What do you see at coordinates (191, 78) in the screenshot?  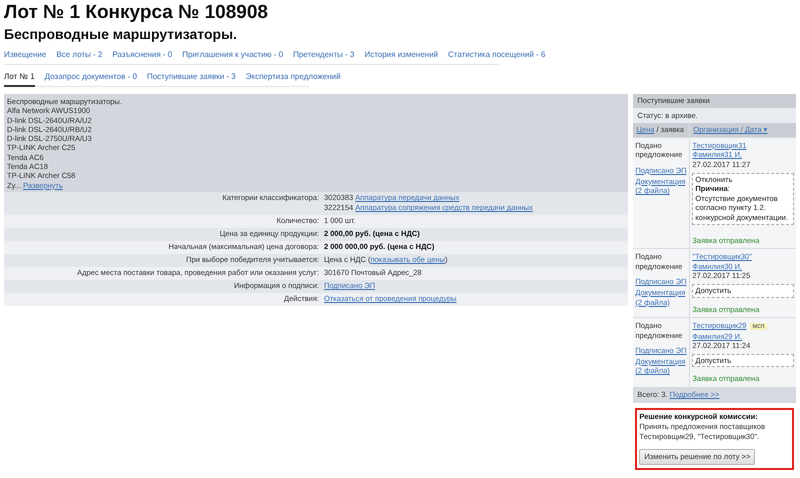 I see `tab: Поступившие заявки - 3` at bounding box center [191, 78].